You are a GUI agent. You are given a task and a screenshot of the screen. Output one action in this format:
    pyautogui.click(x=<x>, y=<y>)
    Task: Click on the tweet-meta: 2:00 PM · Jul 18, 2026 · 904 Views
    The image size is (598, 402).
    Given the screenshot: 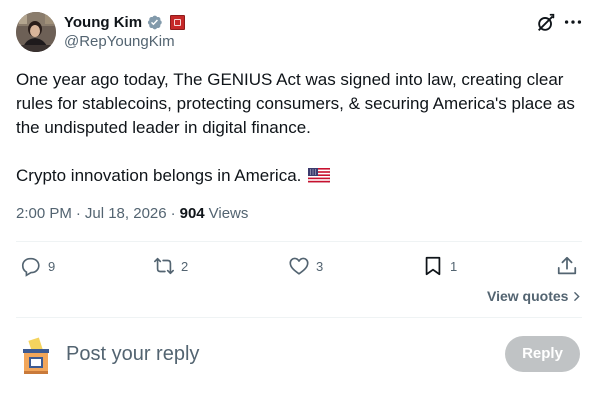 What is the action you would take?
    pyautogui.click(x=132, y=213)
    